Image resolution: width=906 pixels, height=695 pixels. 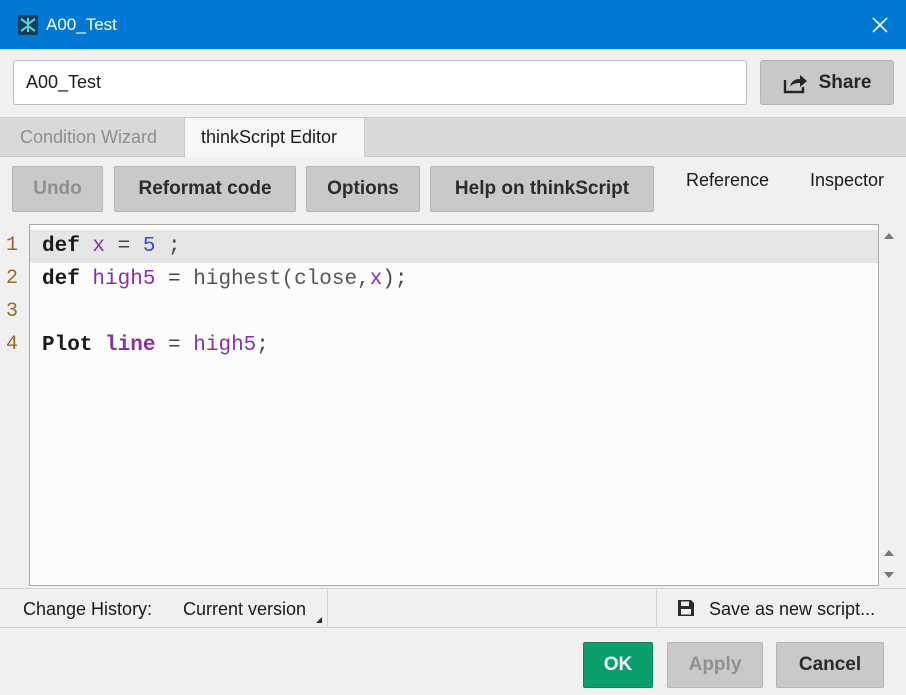 I want to click on cancel-button: Cancel, so click(x=830, y=665).